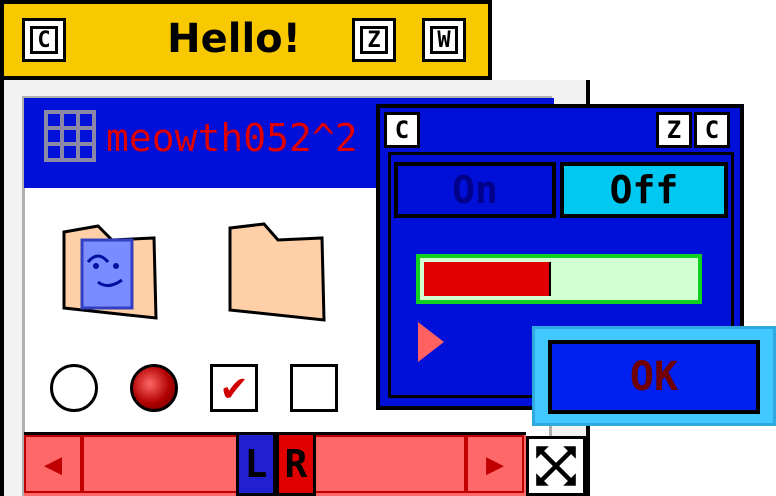  I want to click on grid-icon, so click(70, 136).